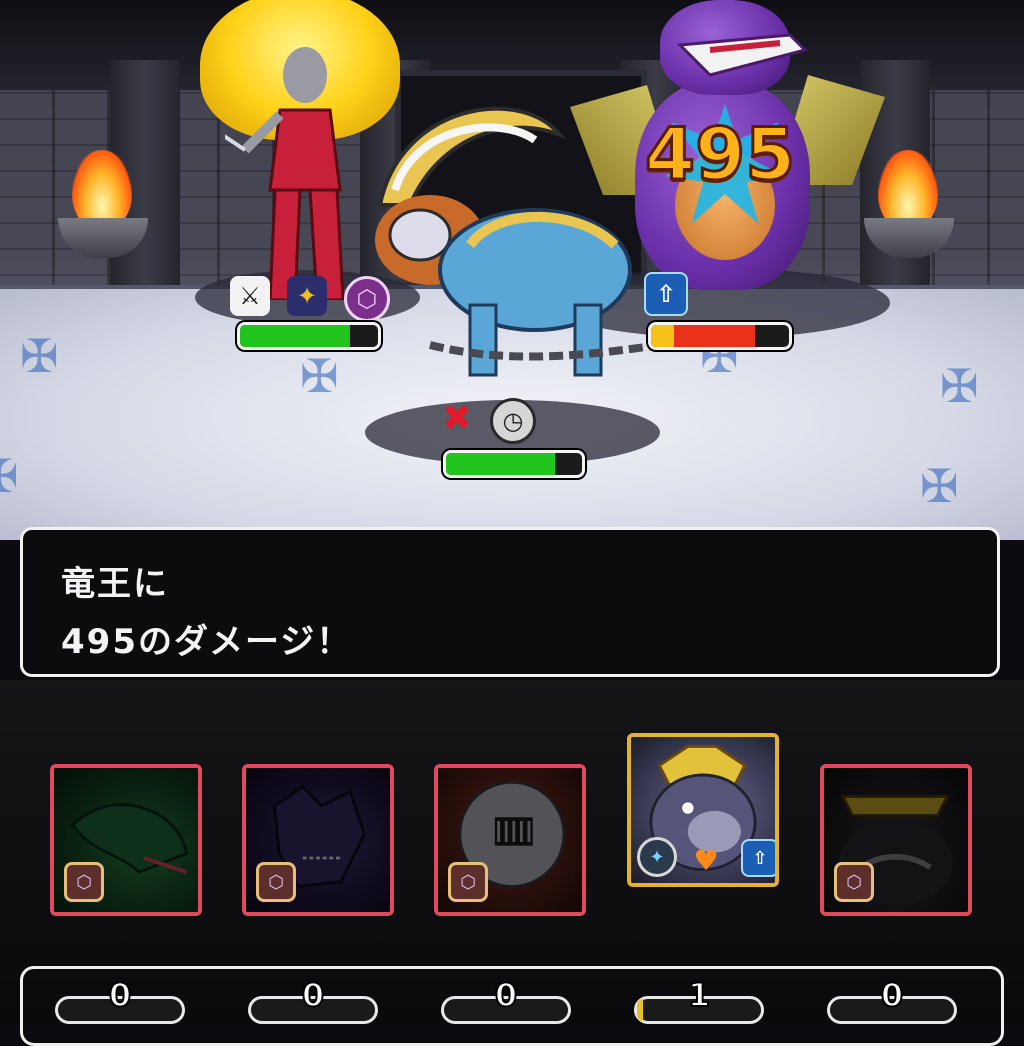 Image resolution: width=1024 pixels, height=1046 pixels. Describe the element at coordinates (720, 154) in the screenshot. I see `damage-number: 495` at that location.